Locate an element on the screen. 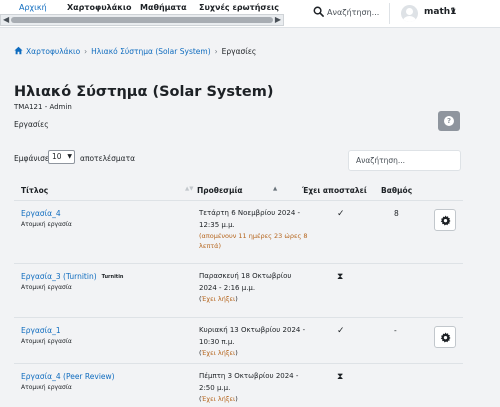  scroll-left-icon: ◀ is located at coordinates (6, 20).